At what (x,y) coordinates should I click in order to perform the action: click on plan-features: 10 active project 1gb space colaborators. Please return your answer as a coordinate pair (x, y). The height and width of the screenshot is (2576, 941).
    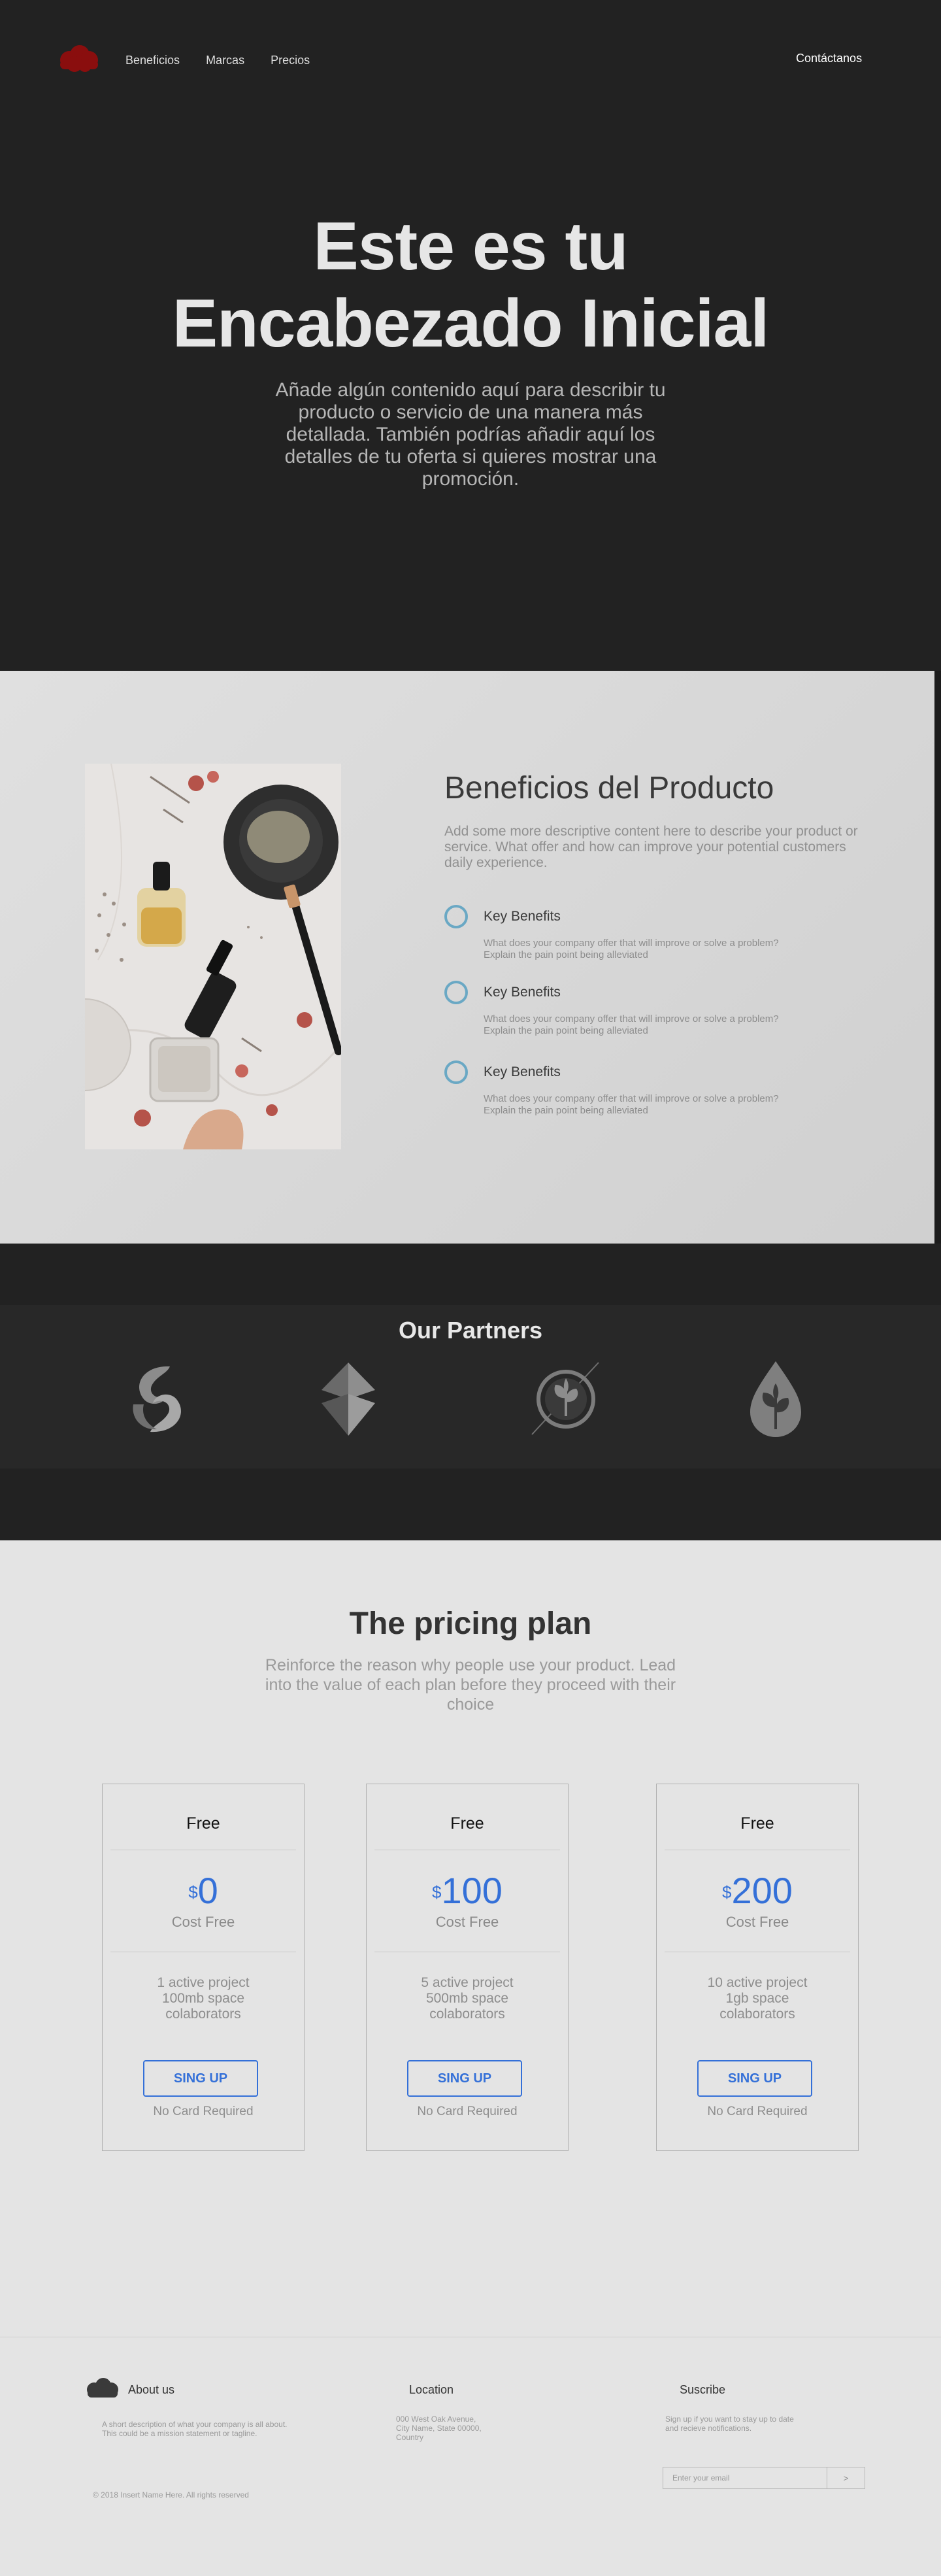
    Looking at the image, I should click on (757, 1998).